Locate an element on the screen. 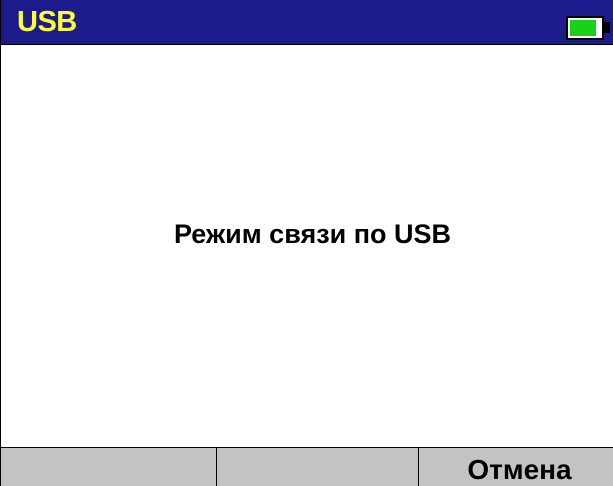  cancel-softkey: Отмена is located at coordinates (516, 467).